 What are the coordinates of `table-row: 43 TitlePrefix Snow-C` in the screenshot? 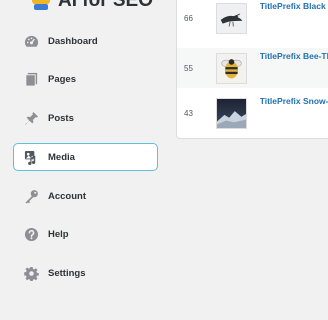 It's located at (252, 113).